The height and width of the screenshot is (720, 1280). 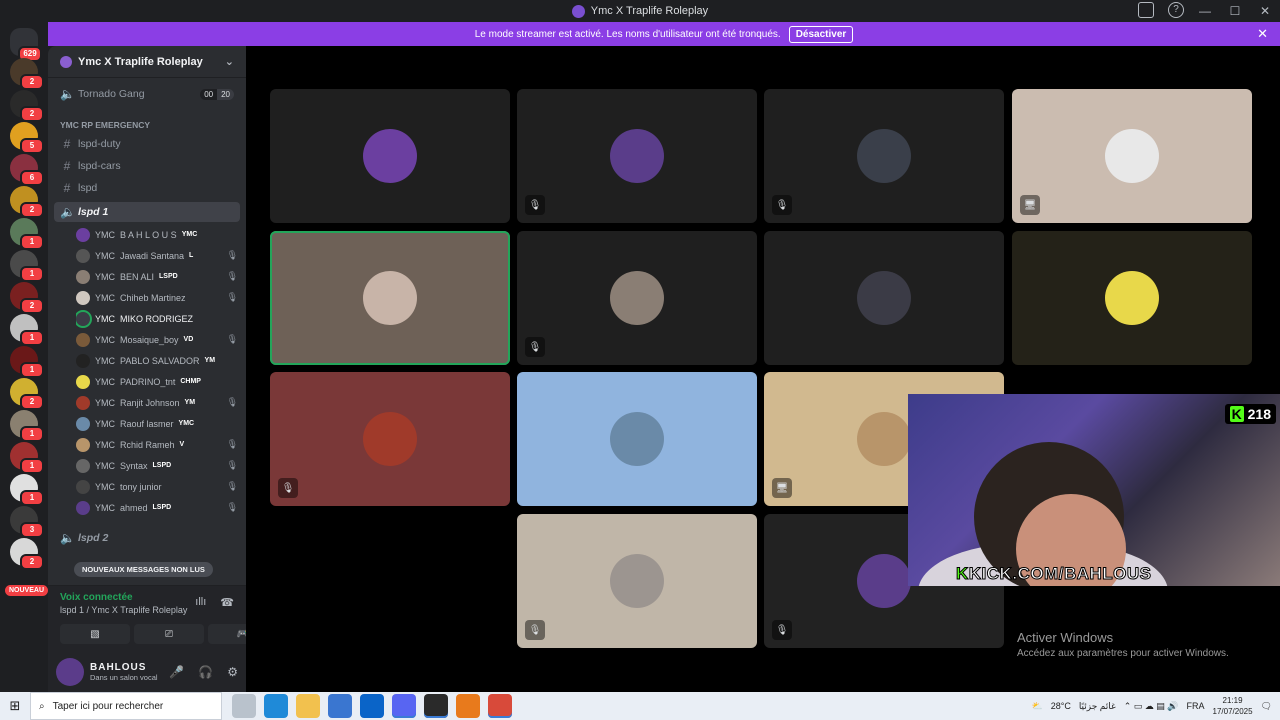 I want to click on participant-tile: 🖥, so click(x=1132, y=156).